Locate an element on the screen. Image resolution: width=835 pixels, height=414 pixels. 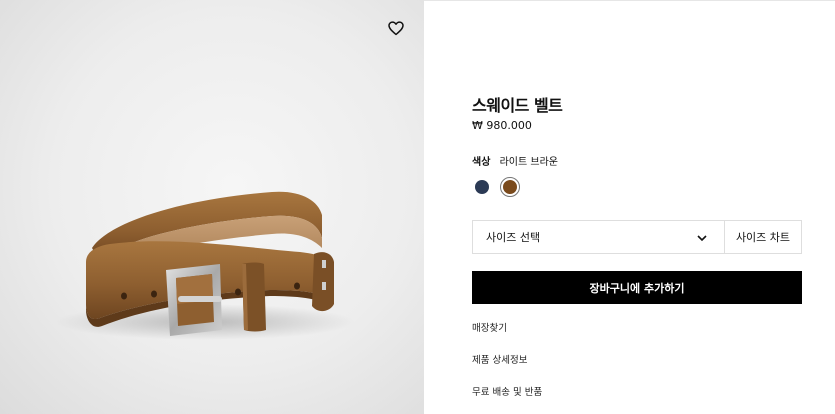
size-chart-button: 사이즈 차트 is located at coordinates (763, 237).